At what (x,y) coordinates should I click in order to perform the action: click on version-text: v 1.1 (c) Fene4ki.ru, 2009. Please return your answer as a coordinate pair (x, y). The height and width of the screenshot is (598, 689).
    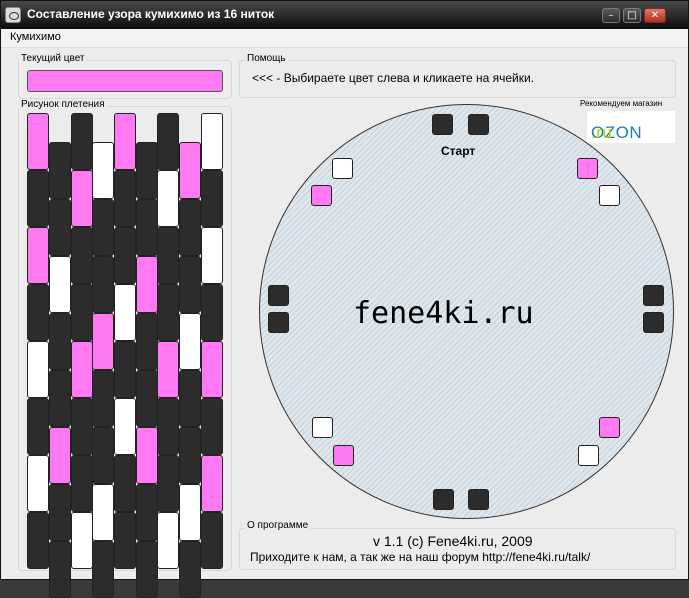
    Looking at the image, I should click on (453, 541).